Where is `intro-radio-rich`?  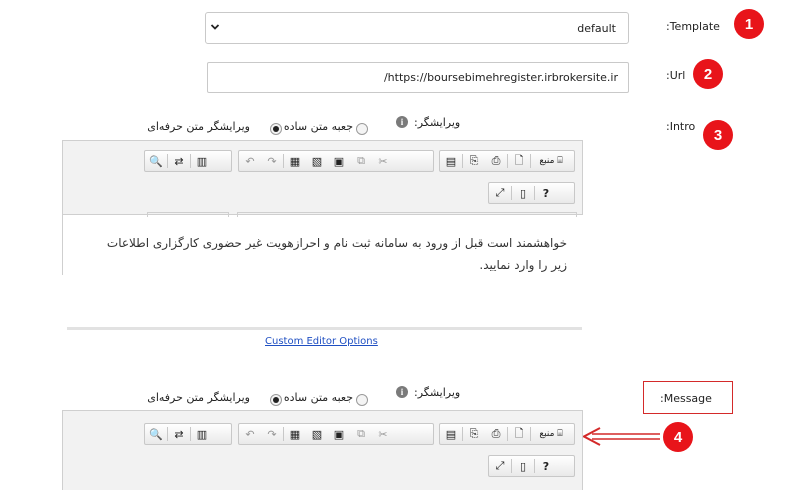 intro-radio-rich is located at coordinates (276, 129).